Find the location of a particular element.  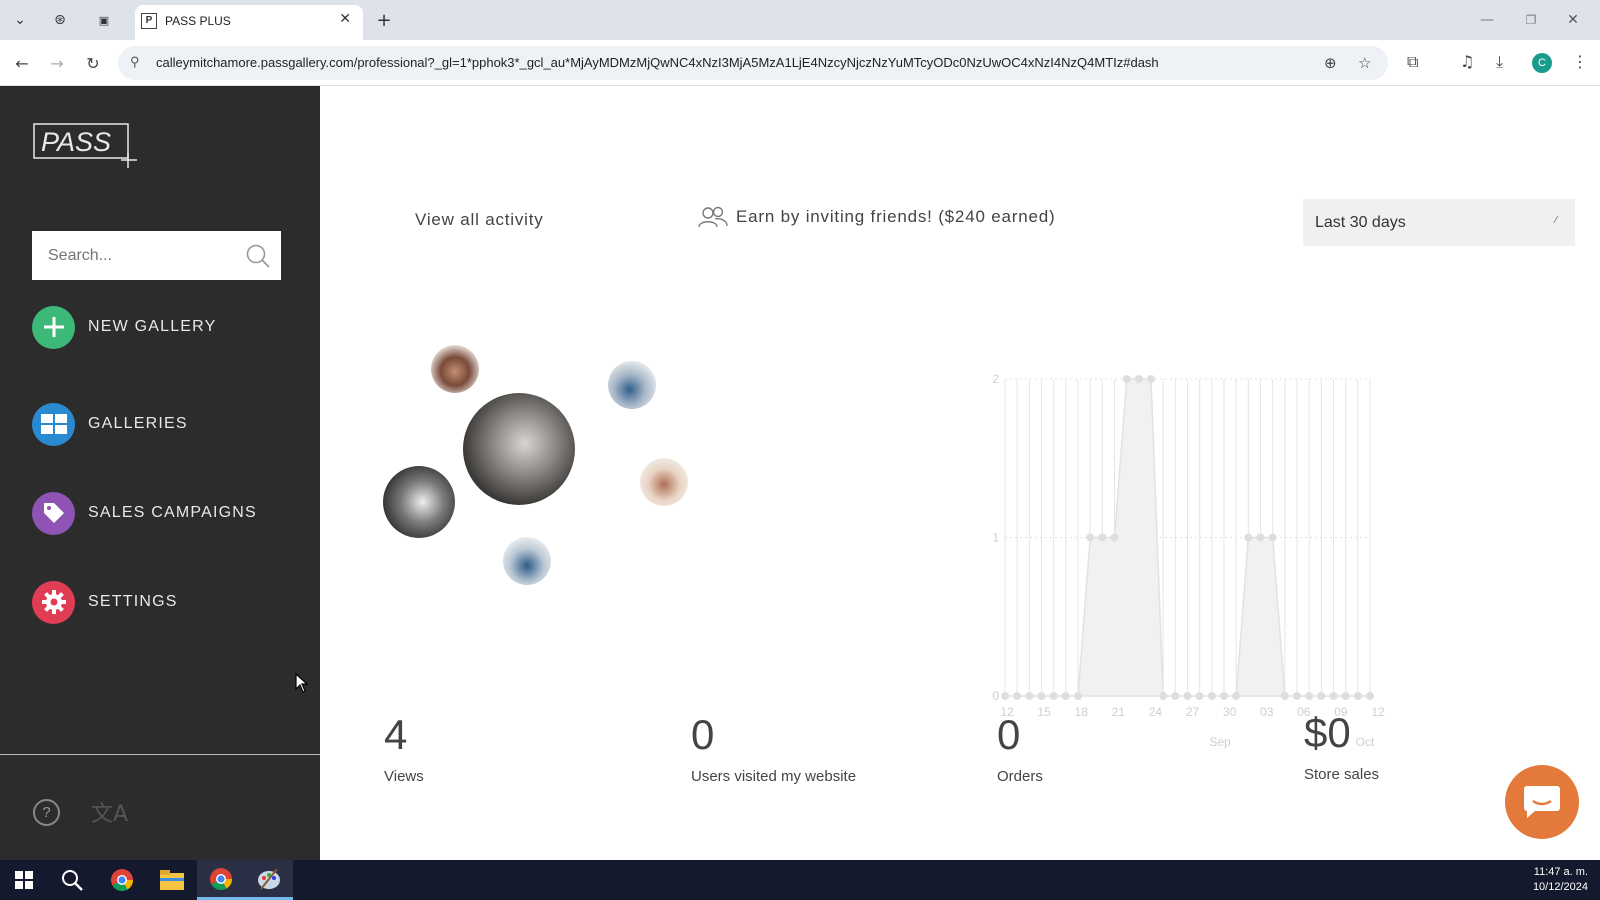

bookmark-star-icon: ☆ is located at coordinates (1364, 63).